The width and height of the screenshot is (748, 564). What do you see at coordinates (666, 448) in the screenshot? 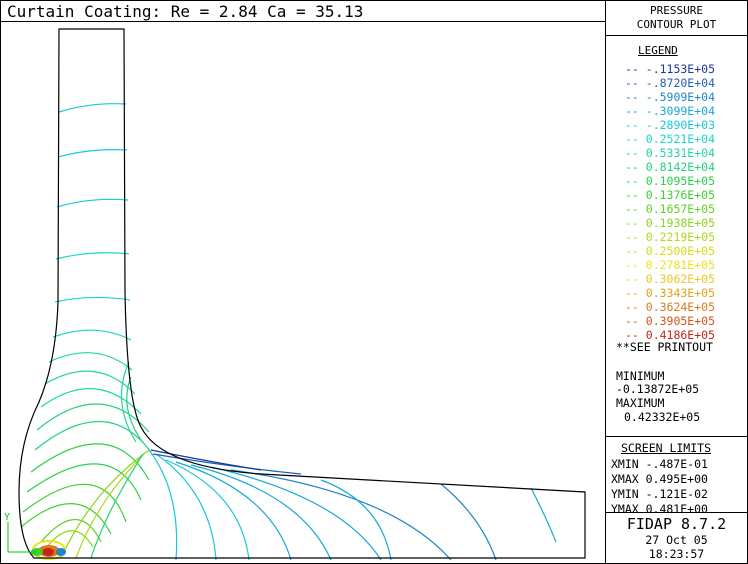
I see `screen-limits-title: SCREEN LIMITS` at bounding box center [666, 448].